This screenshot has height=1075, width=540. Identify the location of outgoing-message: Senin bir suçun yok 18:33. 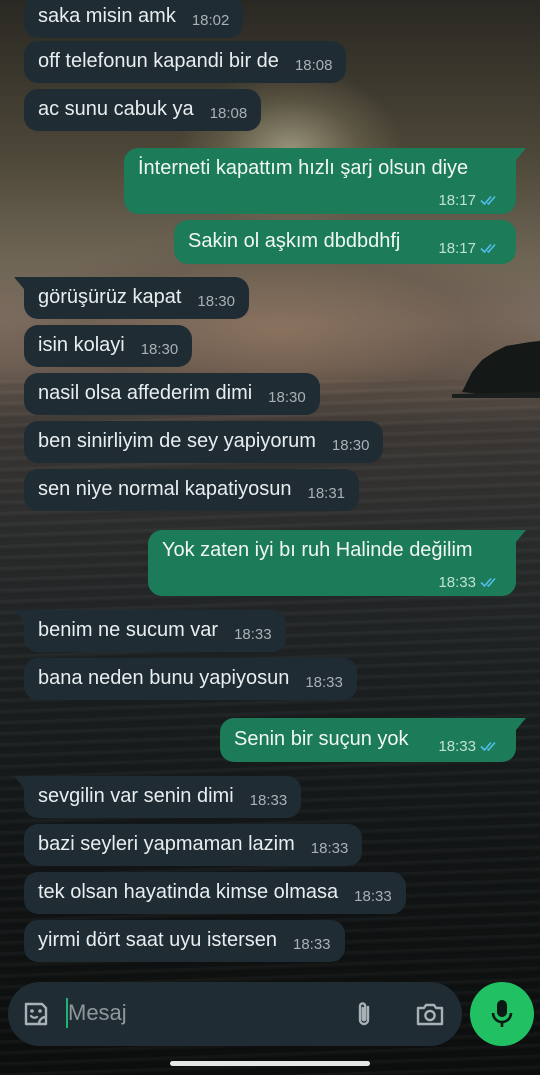
(368, 740).